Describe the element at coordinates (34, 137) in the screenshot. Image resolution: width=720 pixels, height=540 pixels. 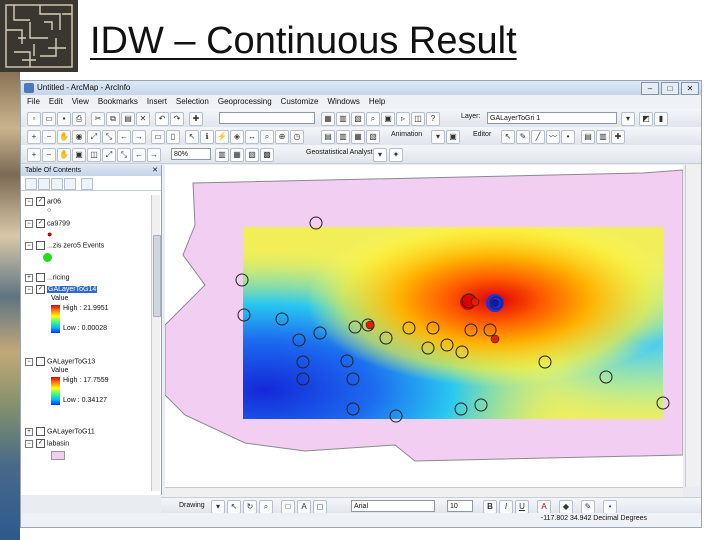
I see `zoom-in-icon: +` at that location.